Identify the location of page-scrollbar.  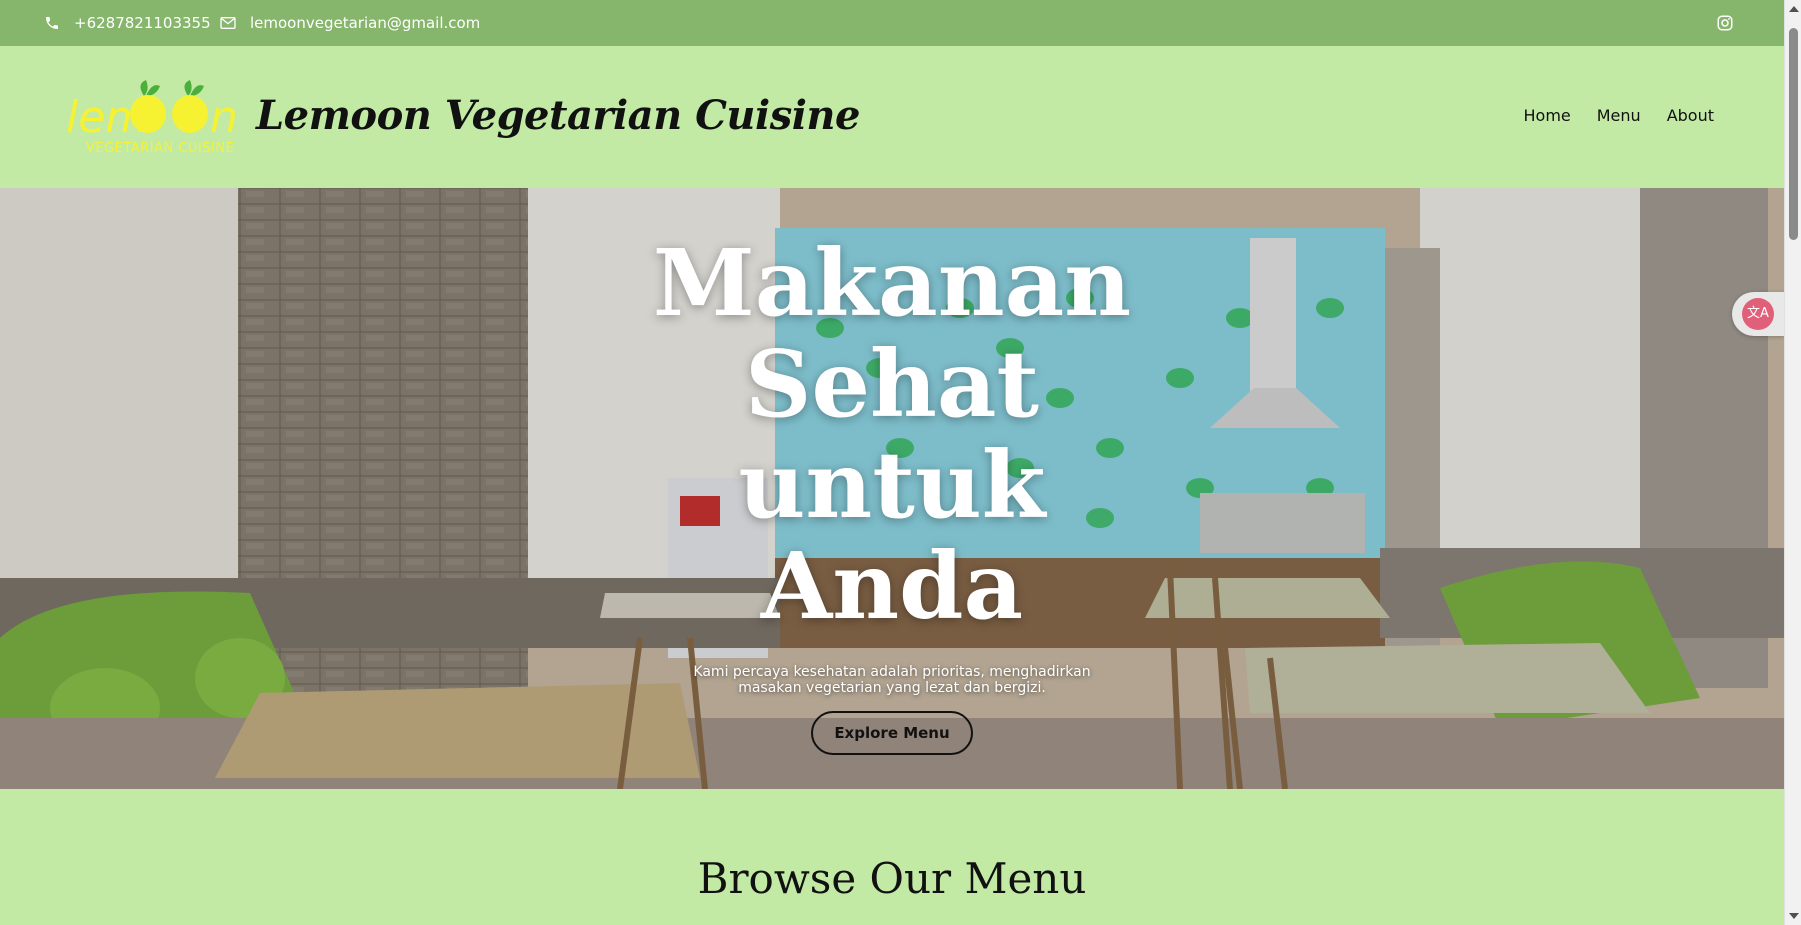
(1792, 462).